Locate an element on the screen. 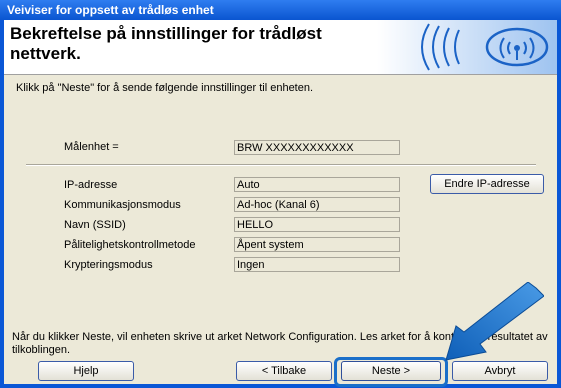 The width and height of the screenshot is (561, 388). divider is located at coordinates (281, 165).